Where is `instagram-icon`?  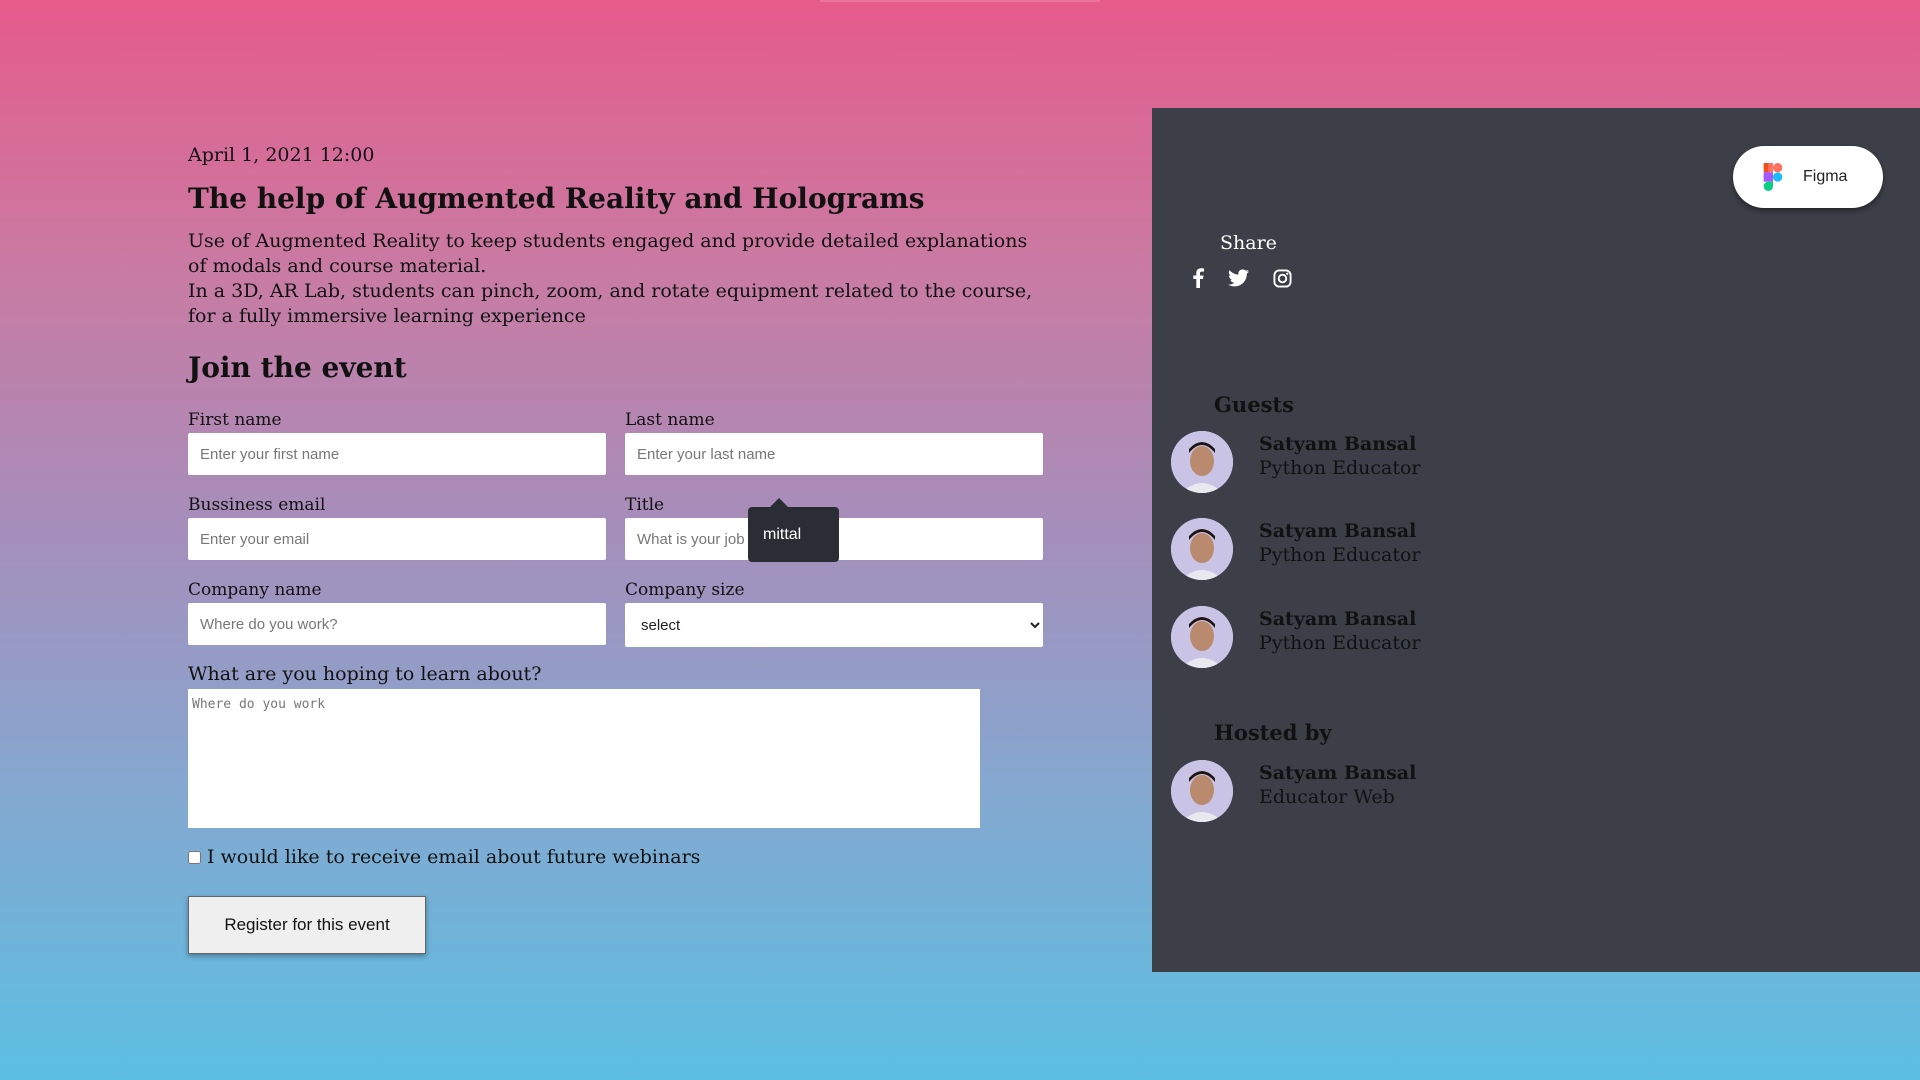 instagram-icon is located at coordinates (1282, 278).